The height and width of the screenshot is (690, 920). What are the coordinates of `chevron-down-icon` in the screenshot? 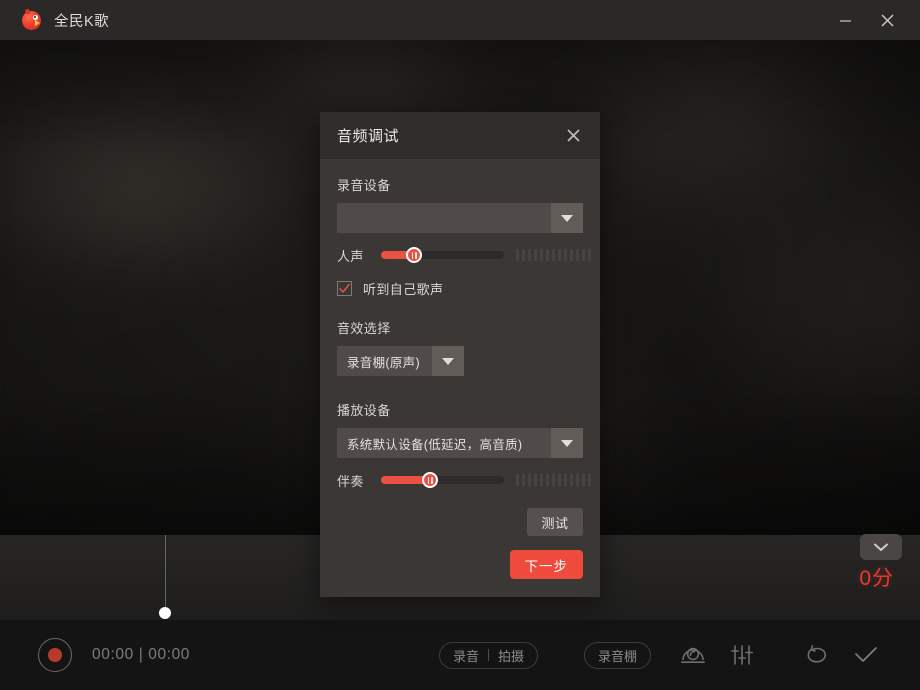 It's located at (881, 547).